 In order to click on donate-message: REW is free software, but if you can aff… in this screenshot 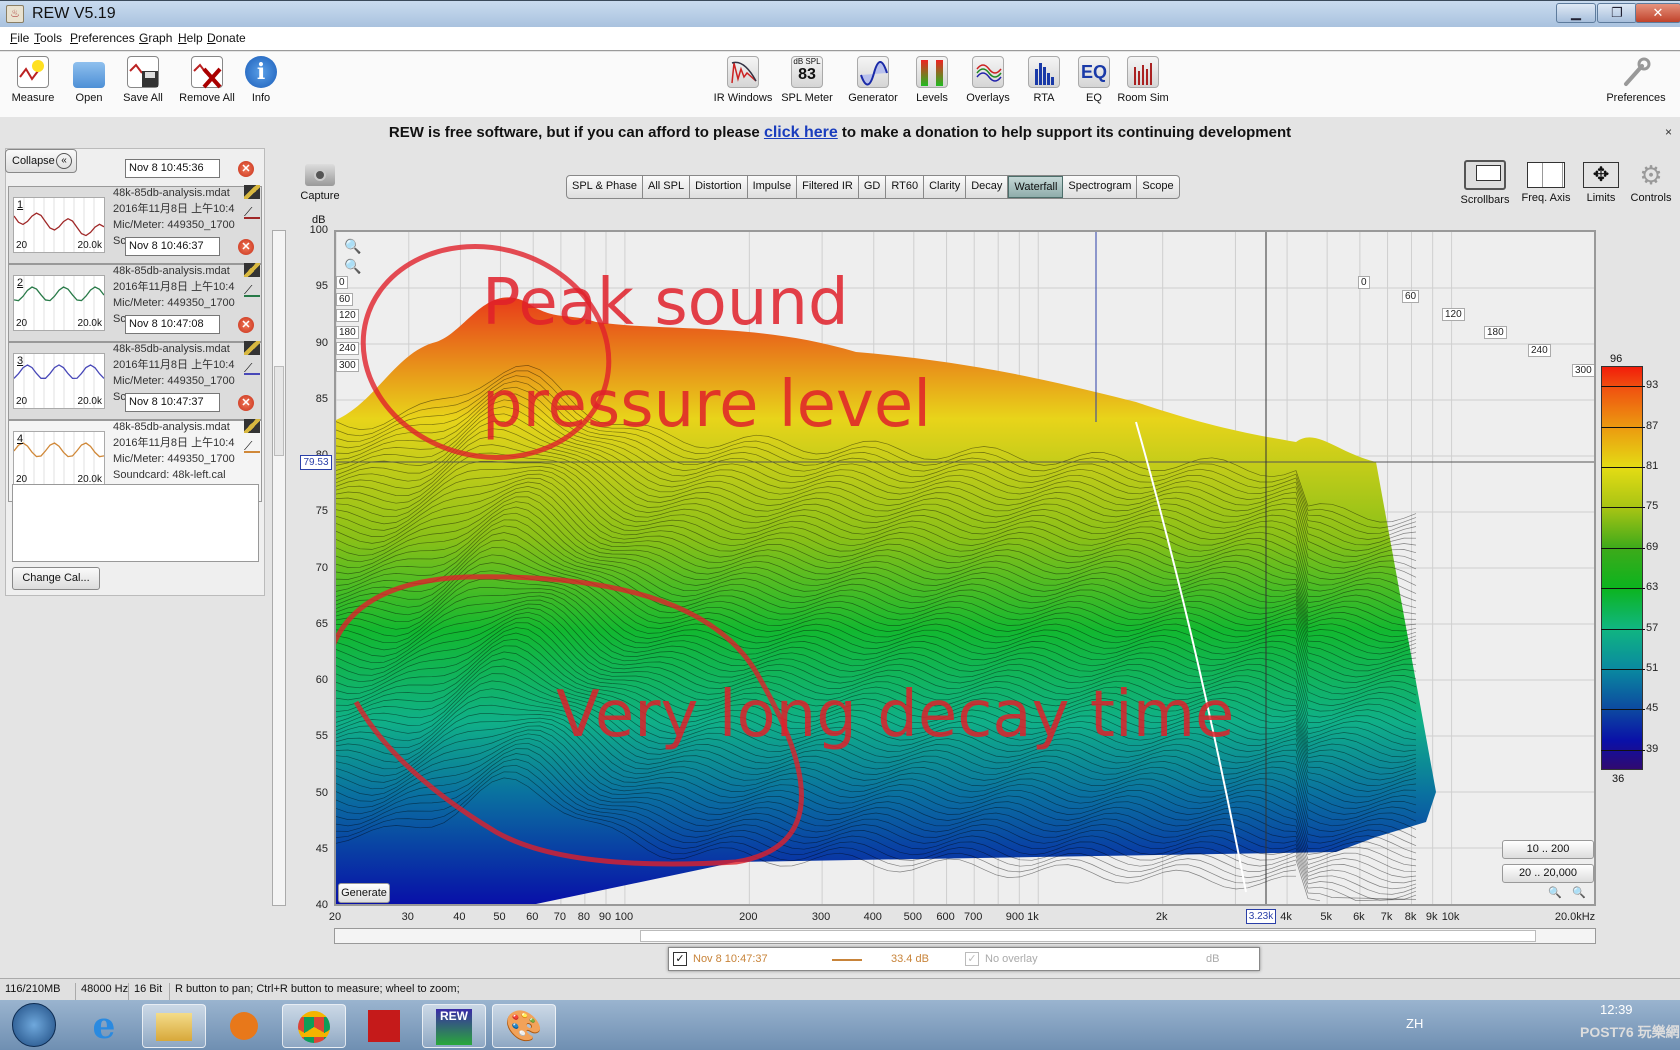, I will do `click(840, 132)`.